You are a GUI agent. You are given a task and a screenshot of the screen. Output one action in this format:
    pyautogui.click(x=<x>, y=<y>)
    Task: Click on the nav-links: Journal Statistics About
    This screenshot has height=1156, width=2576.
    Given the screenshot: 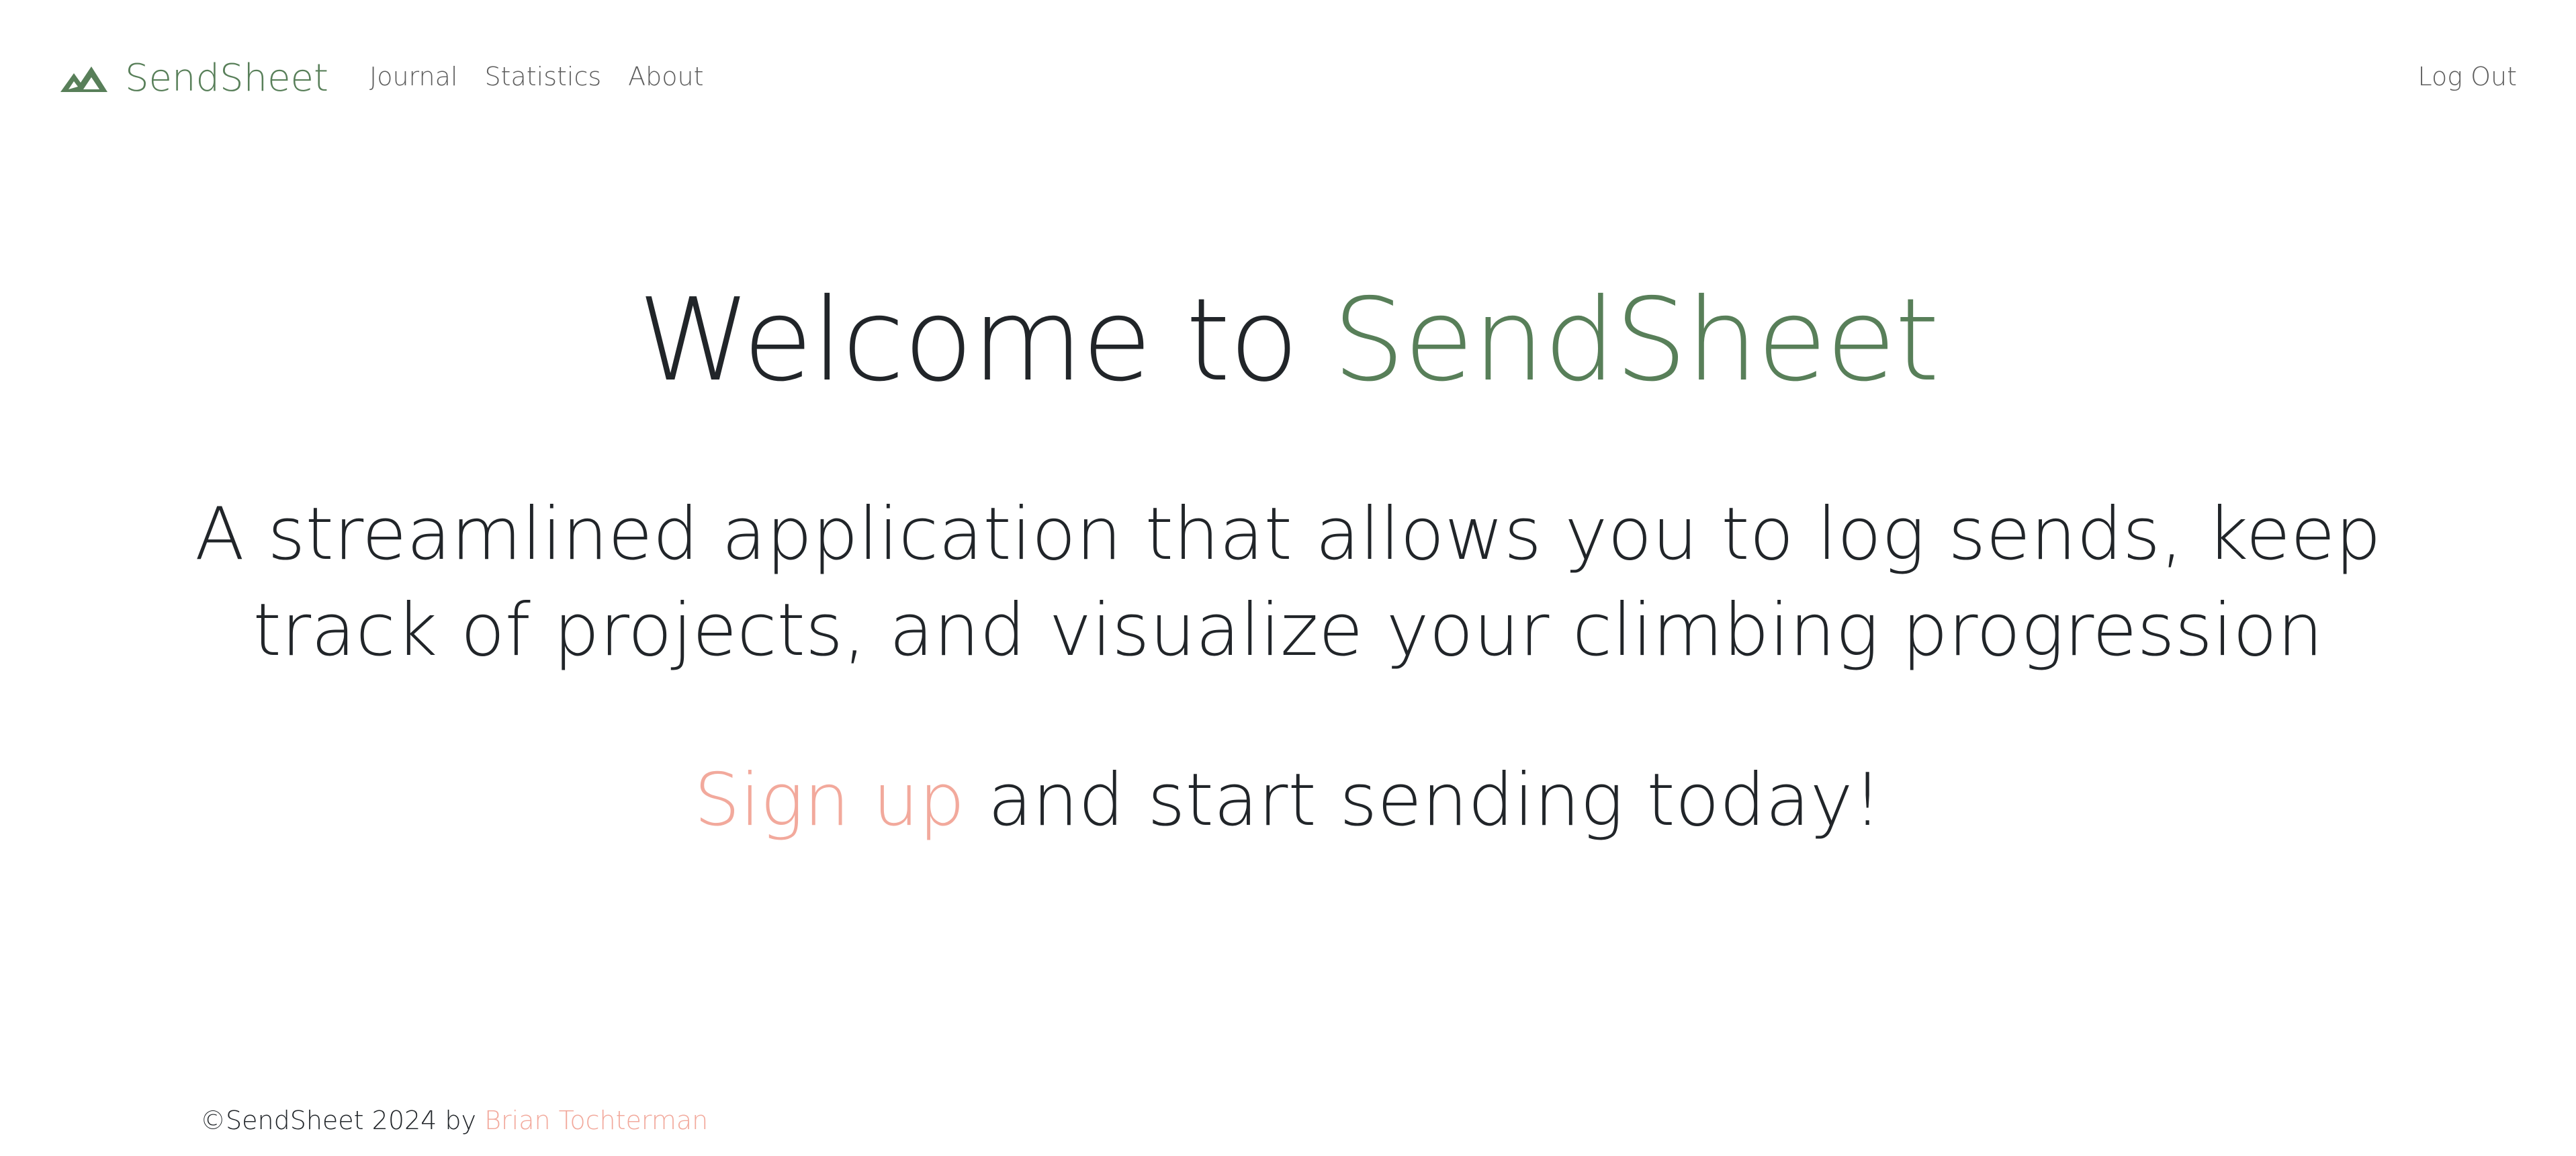 What is the action you would take?
    pyautogui.click(x=537, y=77)
    